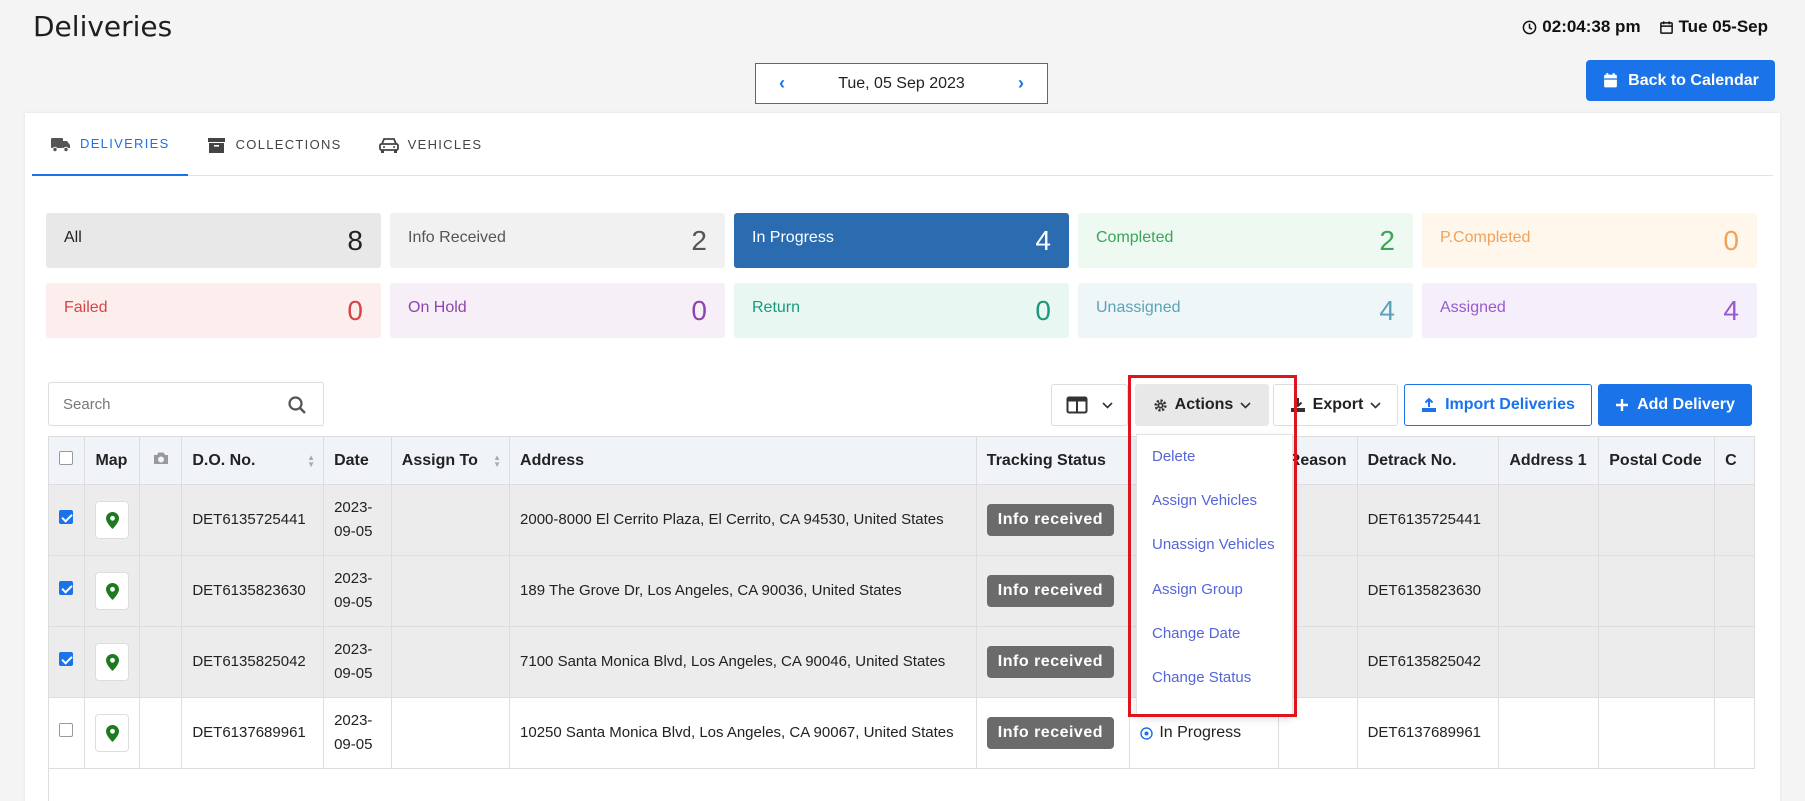 This screenshot has width=1805, height=801. Describe the element at coordinates (1335, 405) in the screenshot. I see `export-button: Export` at that location.